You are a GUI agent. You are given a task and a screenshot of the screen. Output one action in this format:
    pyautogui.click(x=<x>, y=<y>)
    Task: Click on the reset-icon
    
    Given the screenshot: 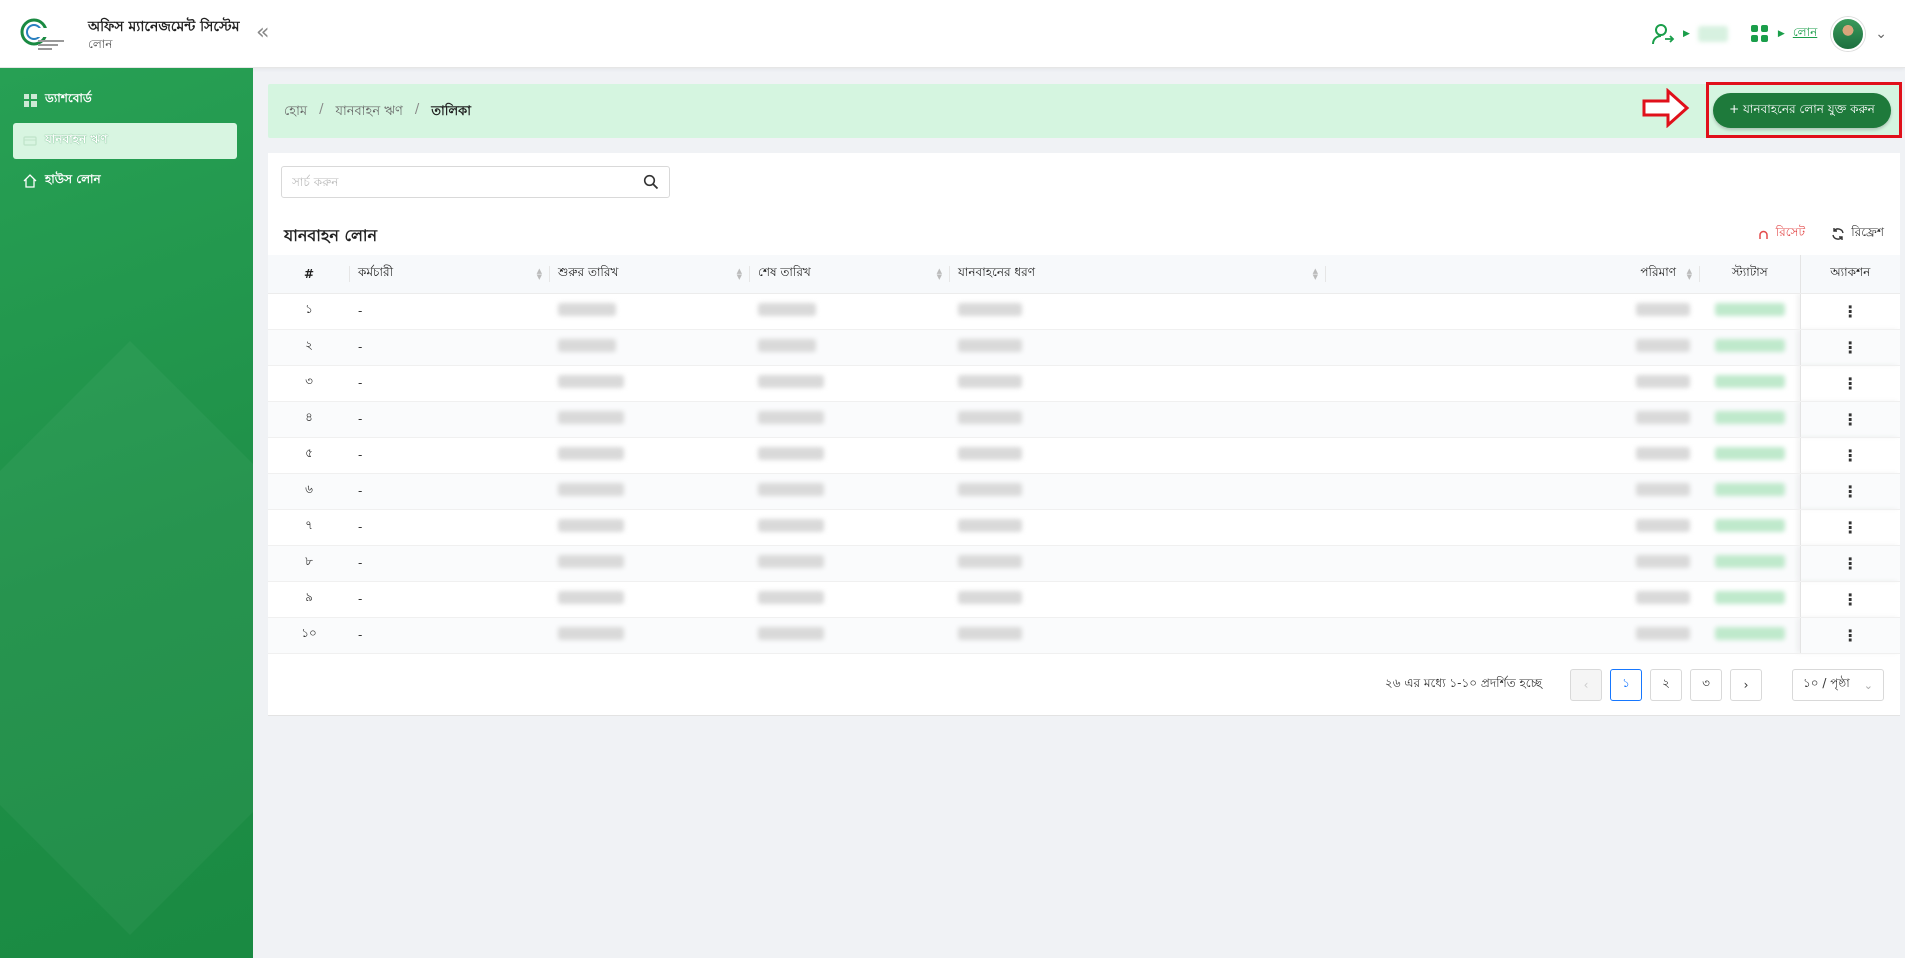 What is the action you would take?
    pyautogui.click(x=1763, y=234)
    